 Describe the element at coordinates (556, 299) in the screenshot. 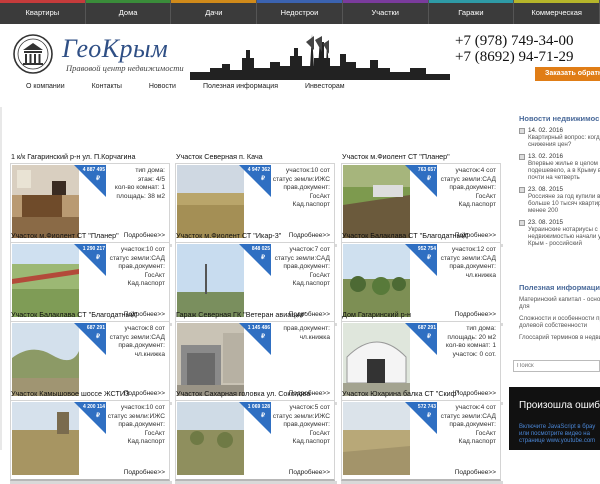

I see `useful-info-link: Материнский капитал - основа` at that location.